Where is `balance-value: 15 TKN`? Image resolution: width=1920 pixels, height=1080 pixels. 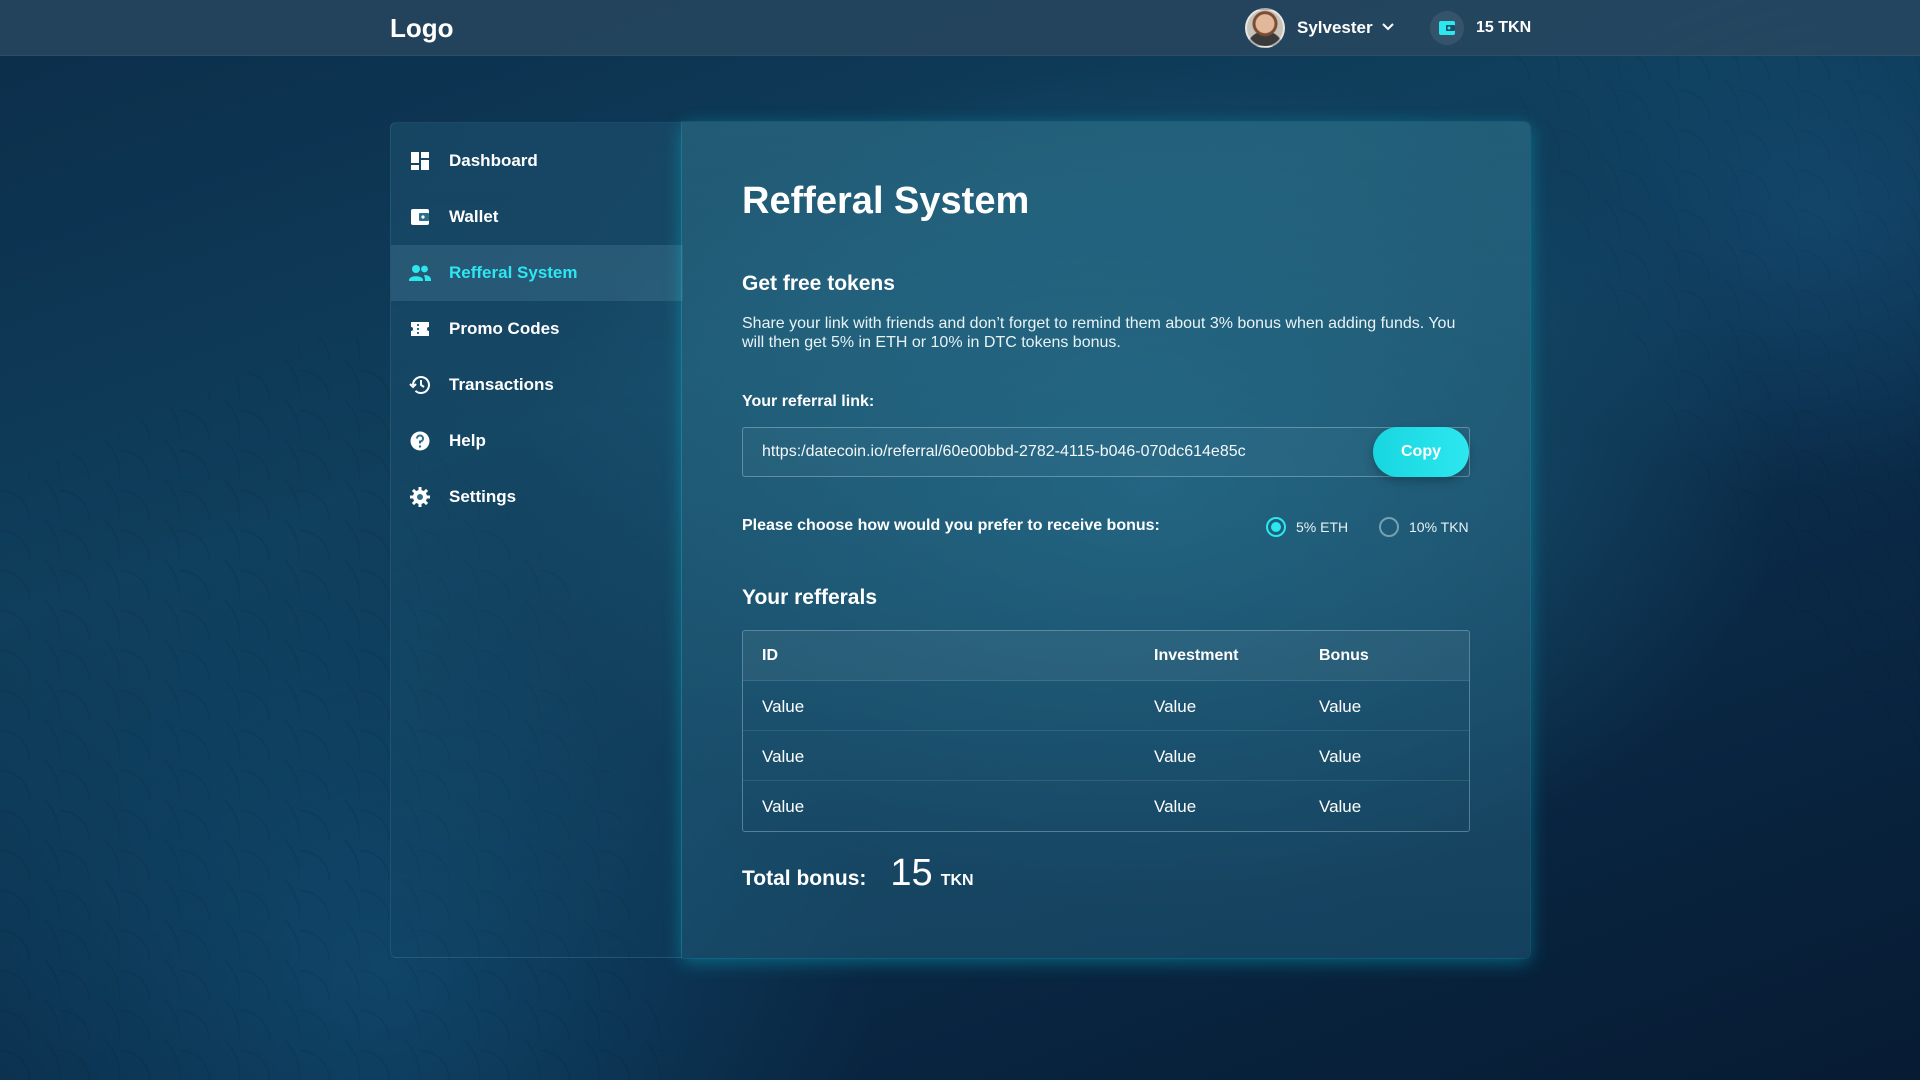 balance-value: 15 TKN is located at coordinates (1504, 27).